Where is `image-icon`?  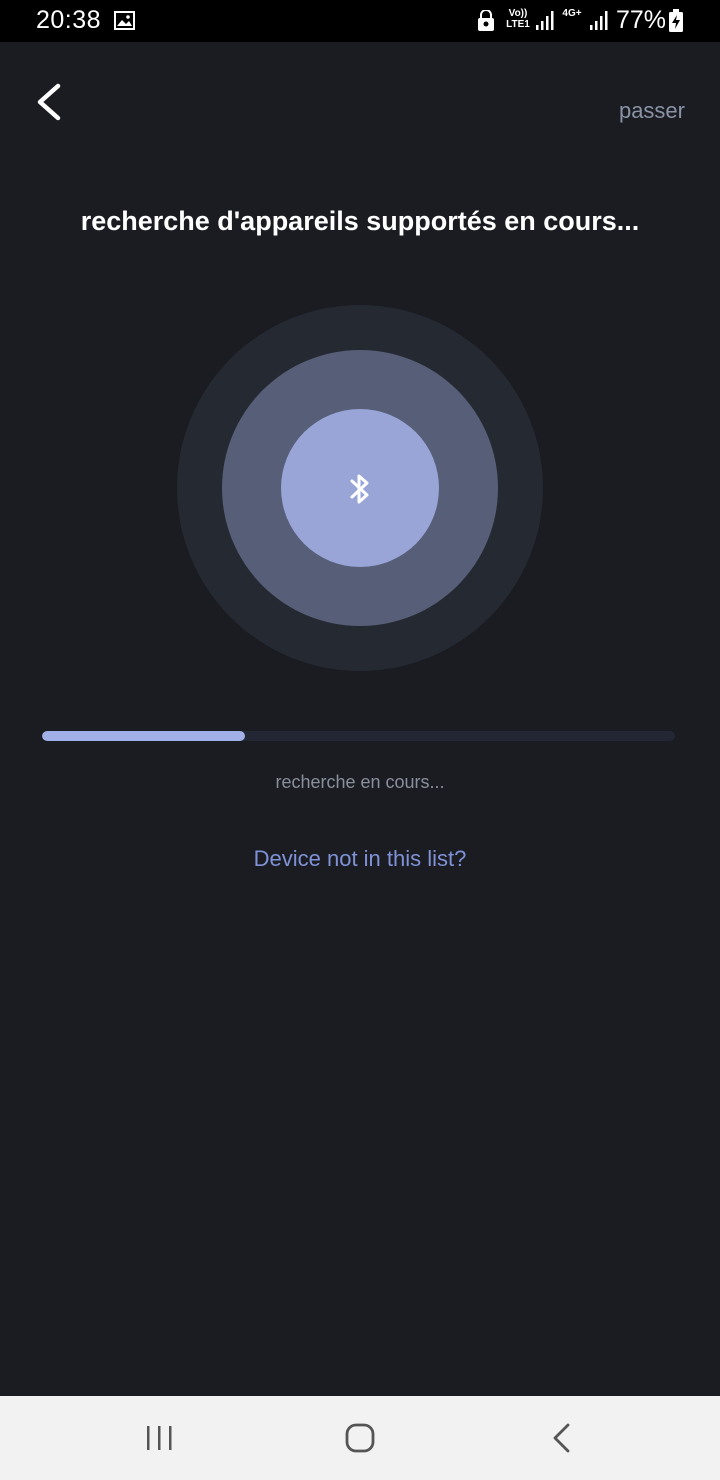 image-icon is located at coordinates (124, 20).